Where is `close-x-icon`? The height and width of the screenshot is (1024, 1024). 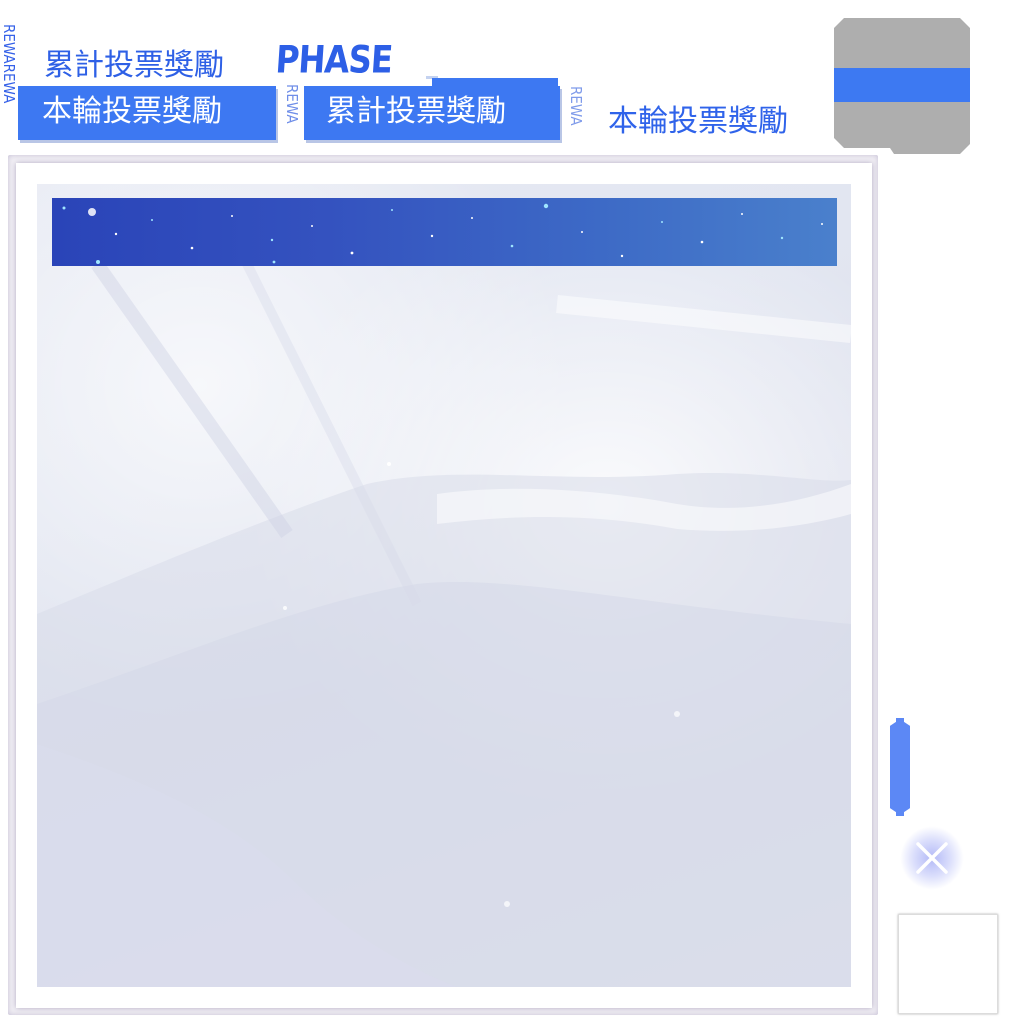 close-x-icon is located at coordinates (932, 858).